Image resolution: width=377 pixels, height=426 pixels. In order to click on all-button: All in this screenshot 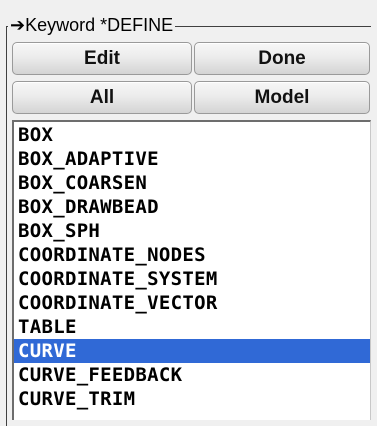, I will do `click(102, 97)`.